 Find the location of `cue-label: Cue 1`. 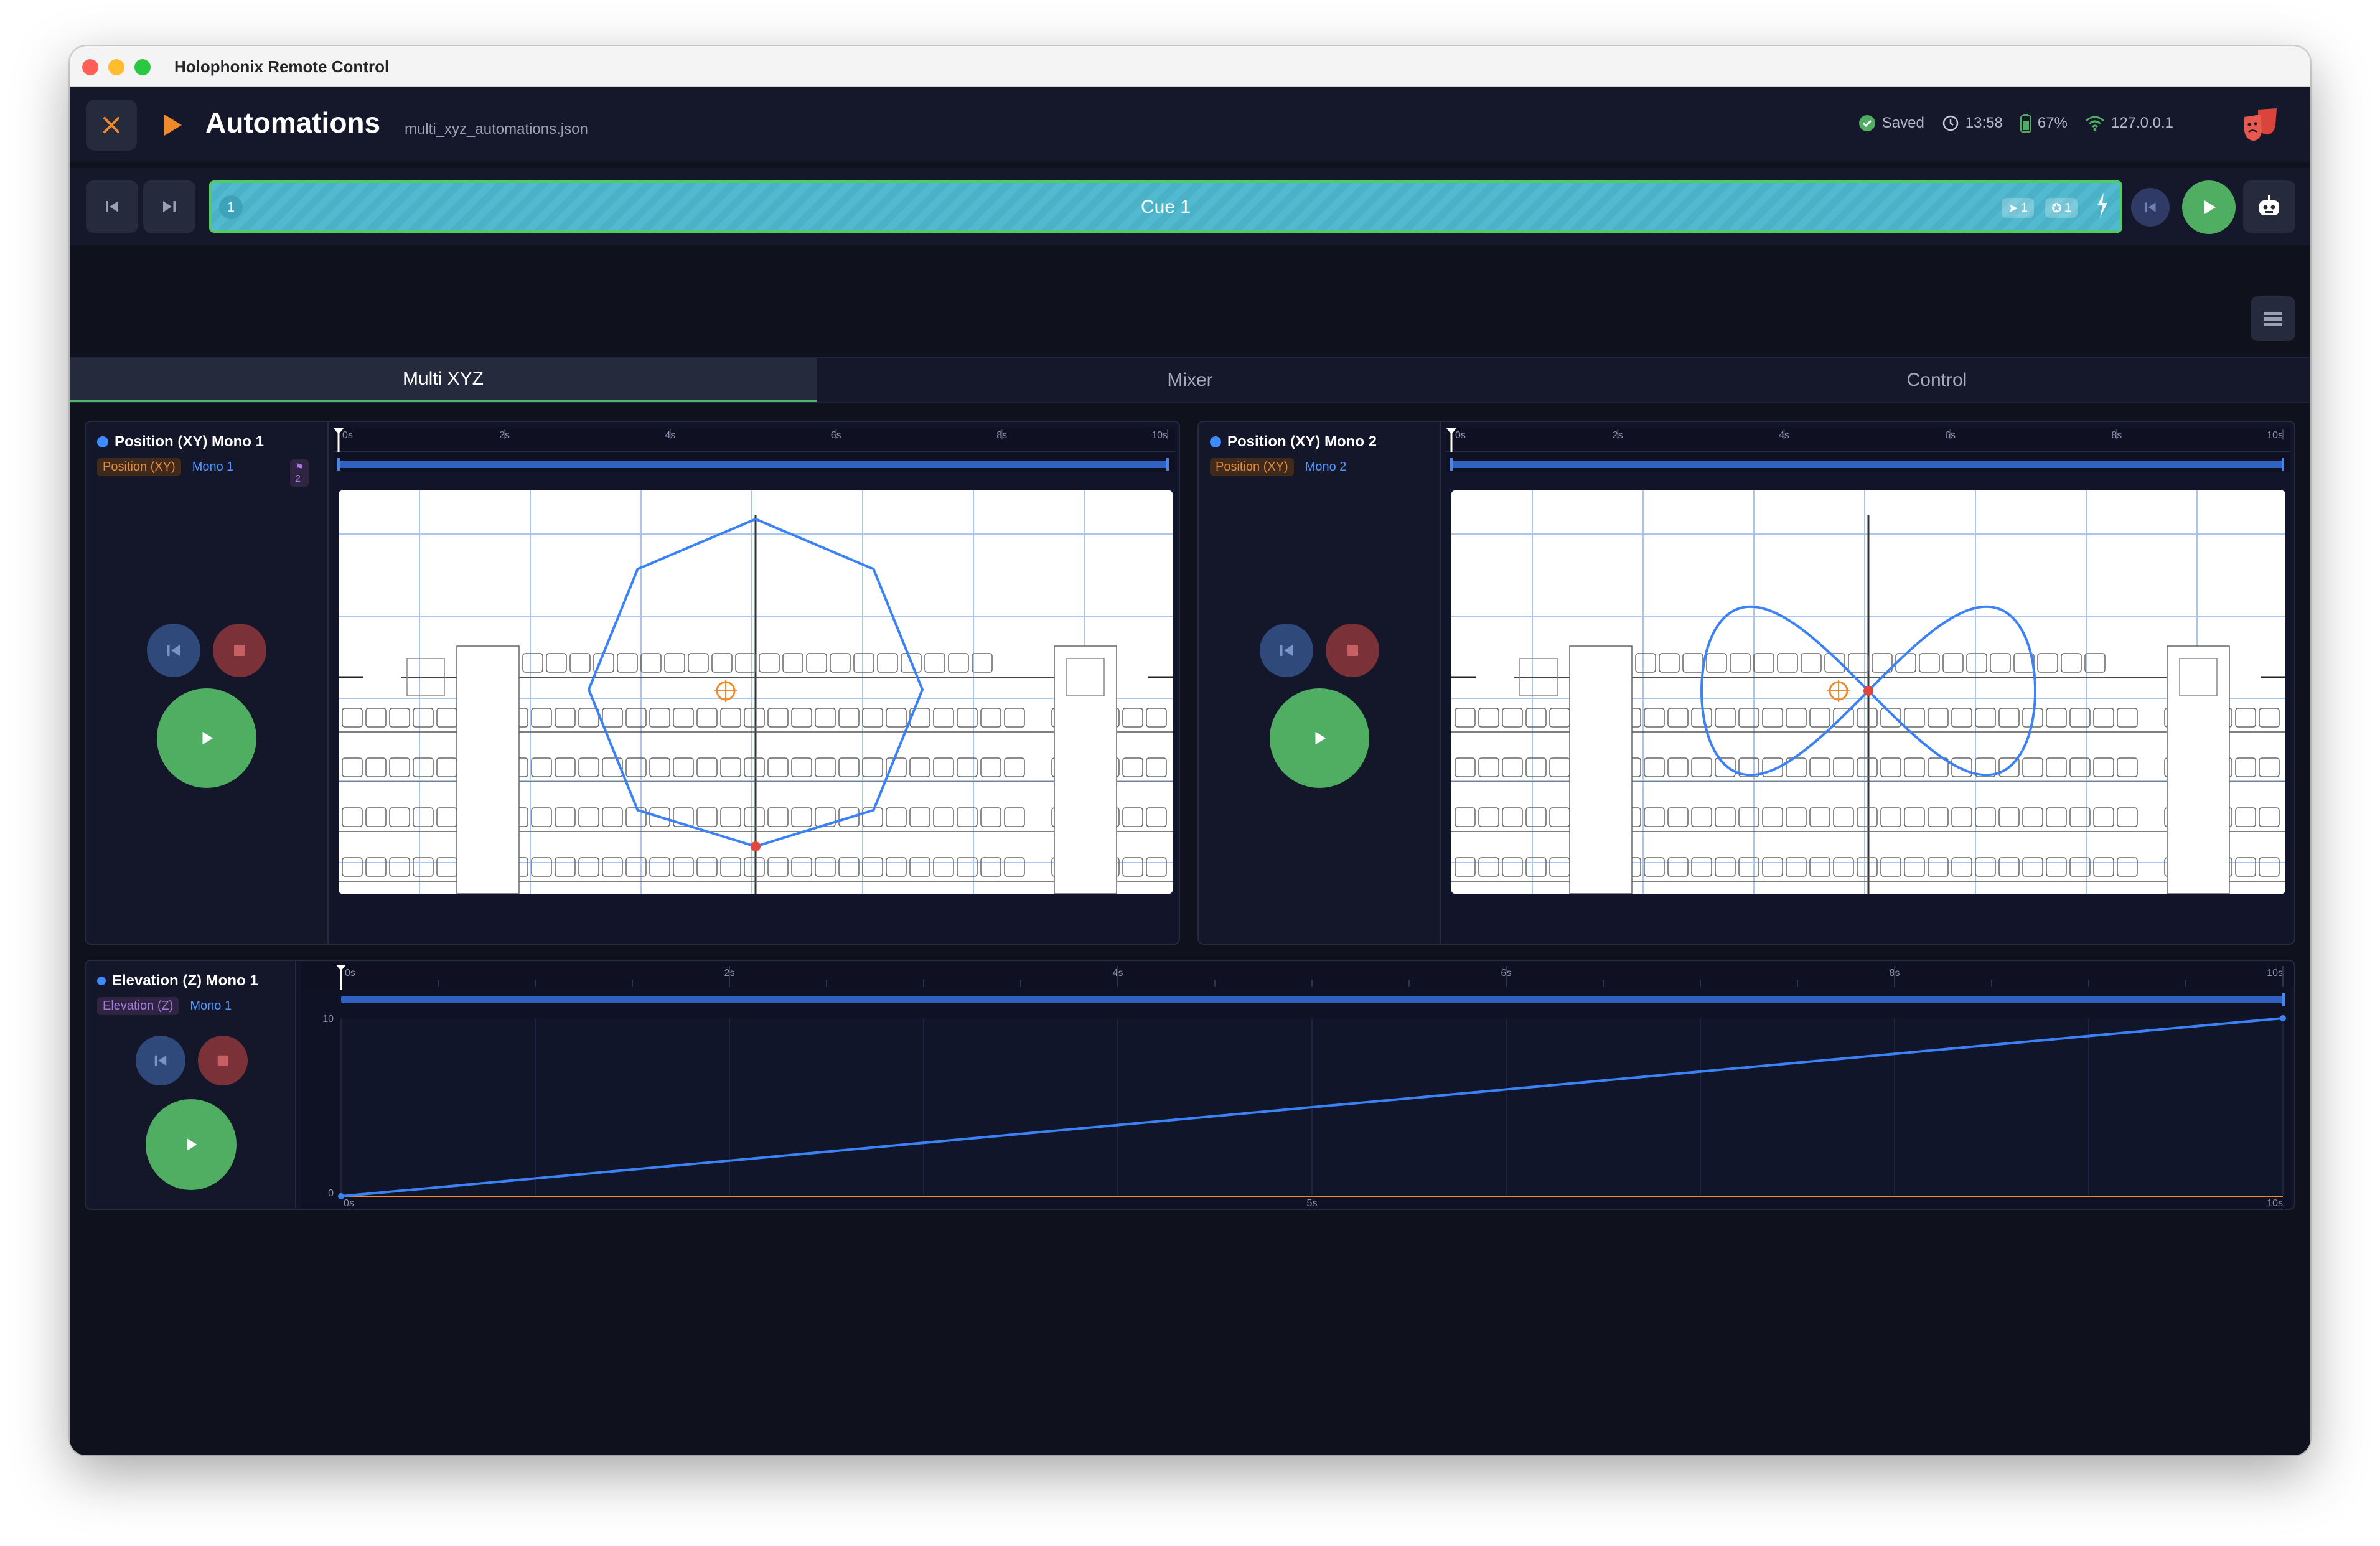

cue-label: Cue 1 is located at coordinates (1166, 207).